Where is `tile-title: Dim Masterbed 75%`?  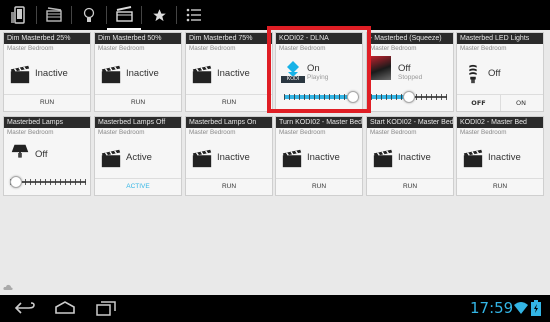
tile-title: Dim Masterbed 75% is located at coordinates (229, 38).